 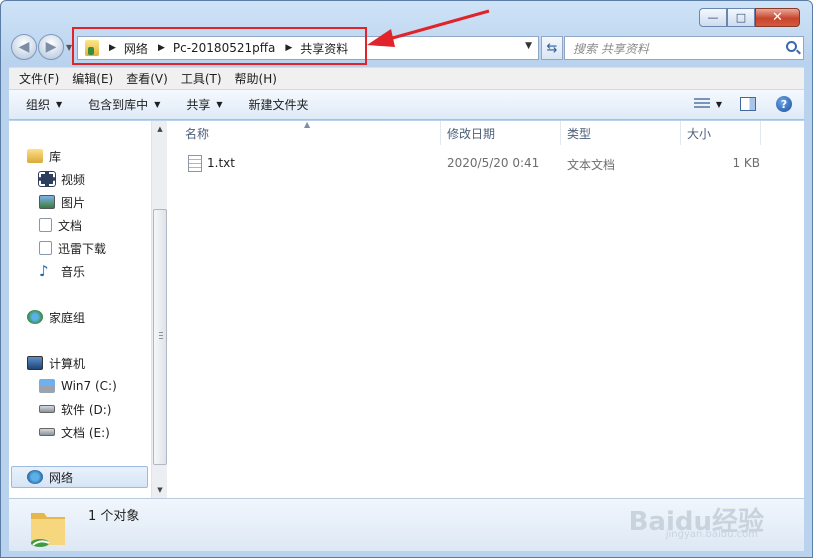 What do you see at coordinates (70, 225) in the screenshot?
I see `nav-library-documents-label: 文档` at bounding box center [70, 225].